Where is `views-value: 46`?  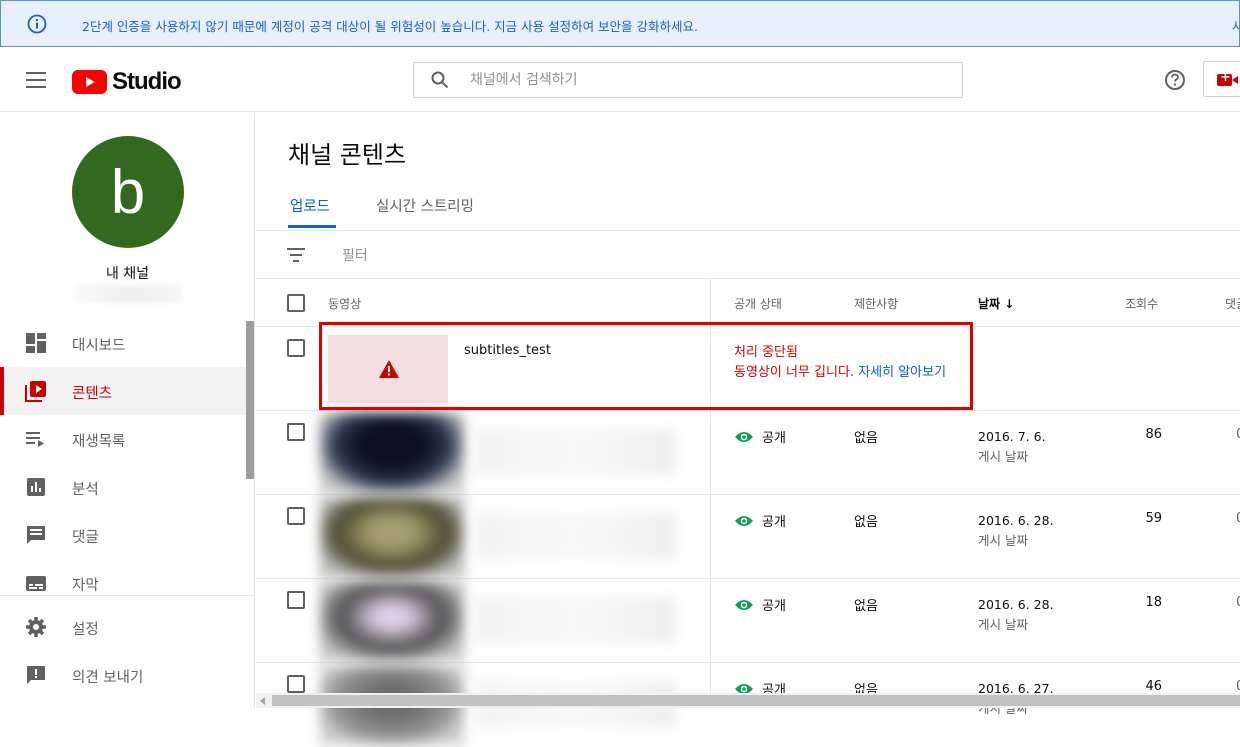
views-value: 46 is located at coordinates (1153, 686).